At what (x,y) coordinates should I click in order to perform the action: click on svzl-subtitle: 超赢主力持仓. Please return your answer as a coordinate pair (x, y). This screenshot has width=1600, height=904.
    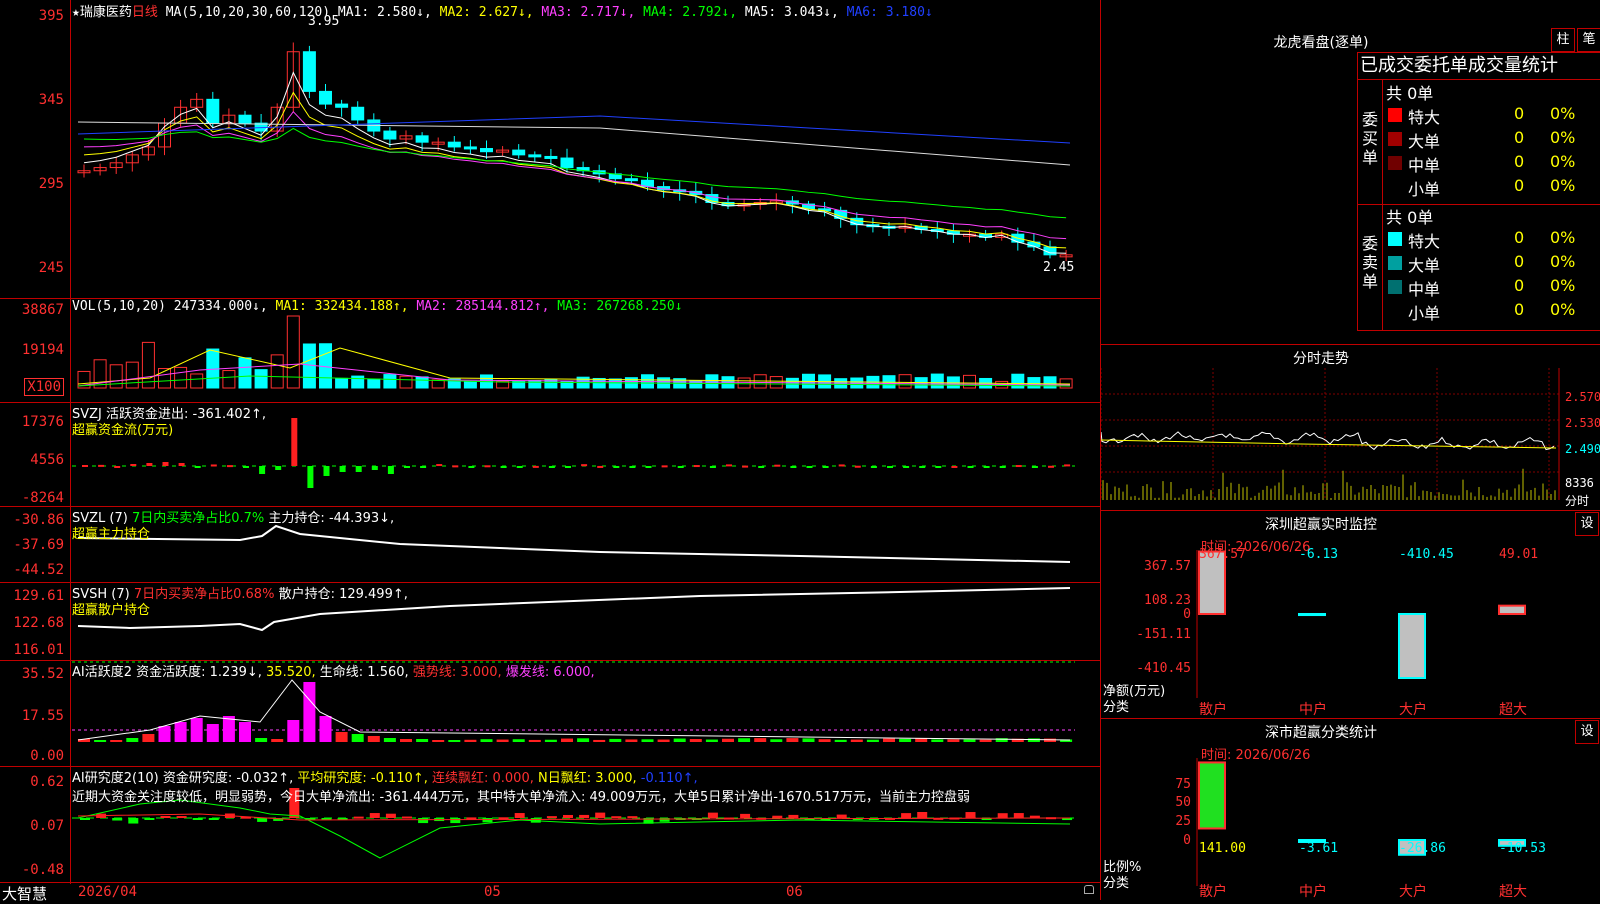
    Looking at the image, I should click on (111, 534).